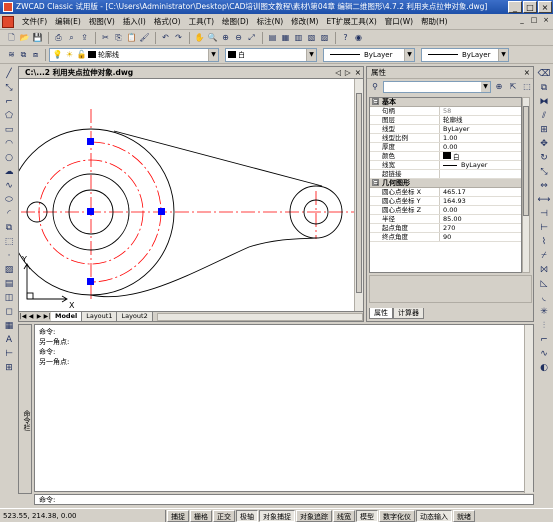 This screenshot has height=522, width=553. Describe the element at coordinates (544, 144) in the screenshot. I see `move-icon: ✥` at that location.